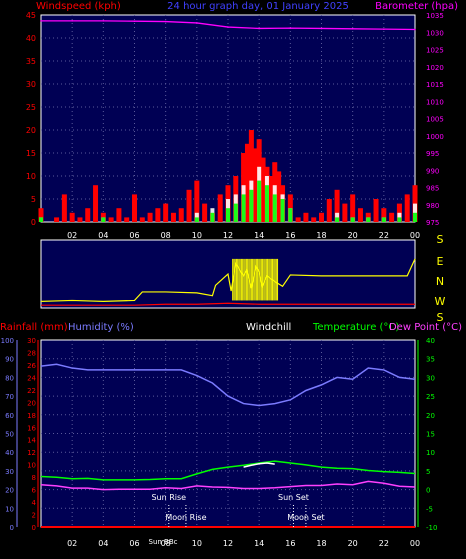 The width and height of the screenshot is (466, 559). Describe the element at coordinates (430, 435) in the screenshot. I see `temperature-tick: 15` at that location.